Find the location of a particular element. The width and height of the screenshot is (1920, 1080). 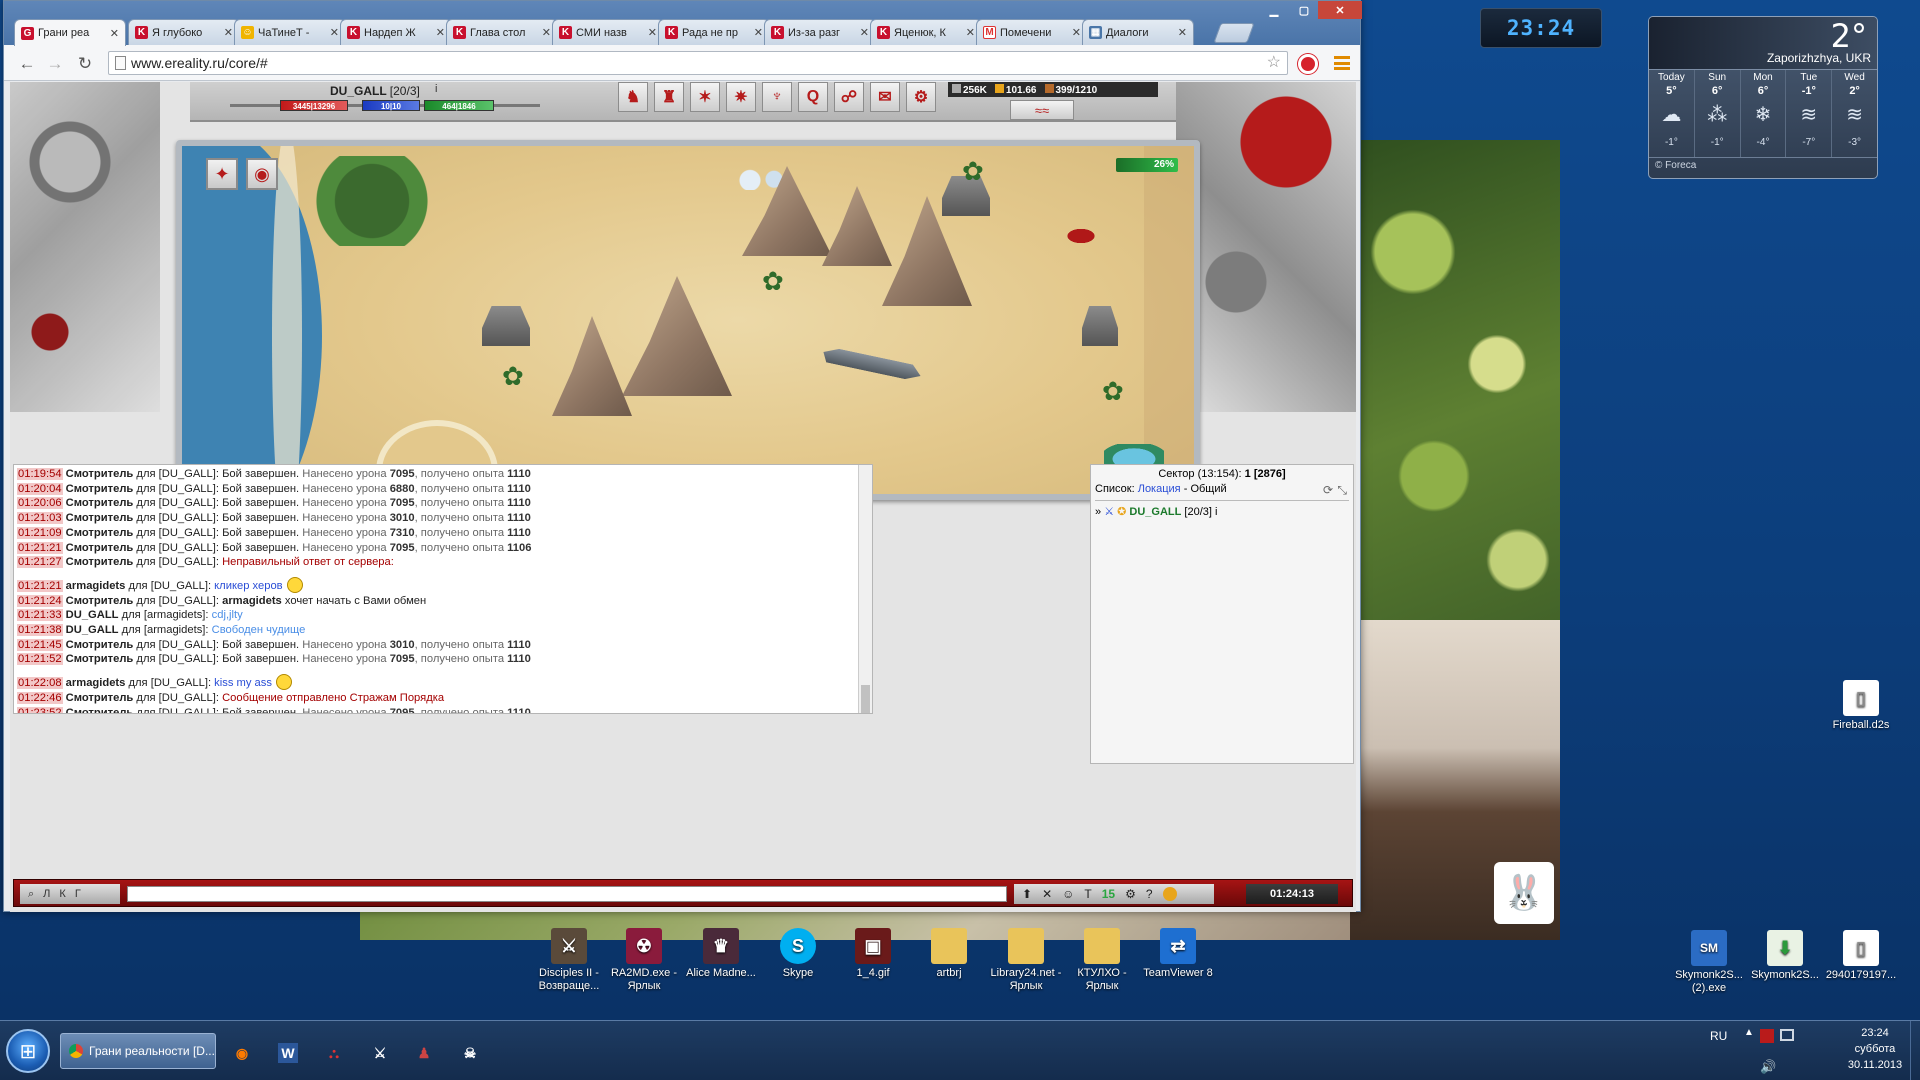

chat-input is located at coordinates (567, 894).